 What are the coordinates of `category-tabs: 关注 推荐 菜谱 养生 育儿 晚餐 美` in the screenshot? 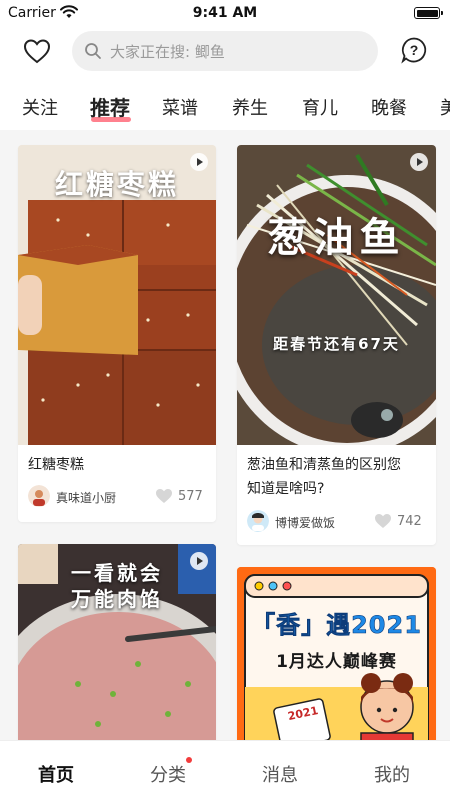 It's located at (225, 105).